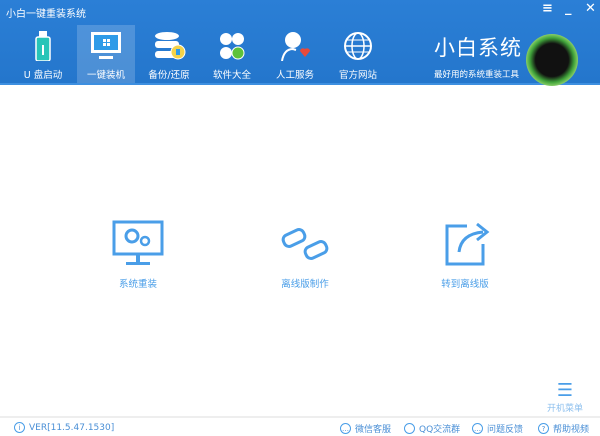 This screenshot has width=600, height=436. What do you see at coordinates (46, 14) in the screenshot?
I see `window-title: 小白一键重装系统` at bounding box center [46, 14].